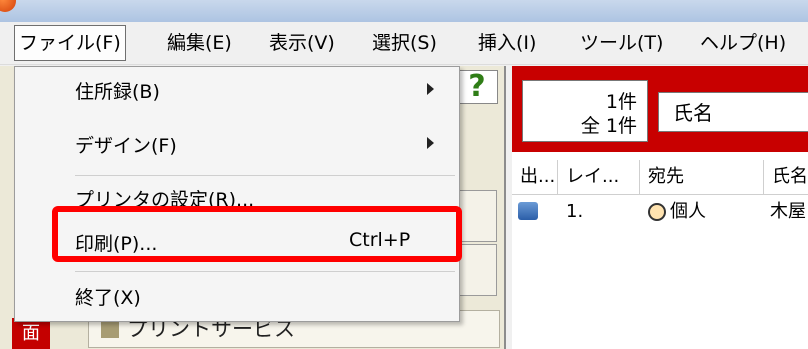 The height and width of the screenshot is (349, 808). What do you see at coordinates (621, 43) in the screenshot?
I see `menu-tools: ツール(T)` at bounding box center [621, 43].